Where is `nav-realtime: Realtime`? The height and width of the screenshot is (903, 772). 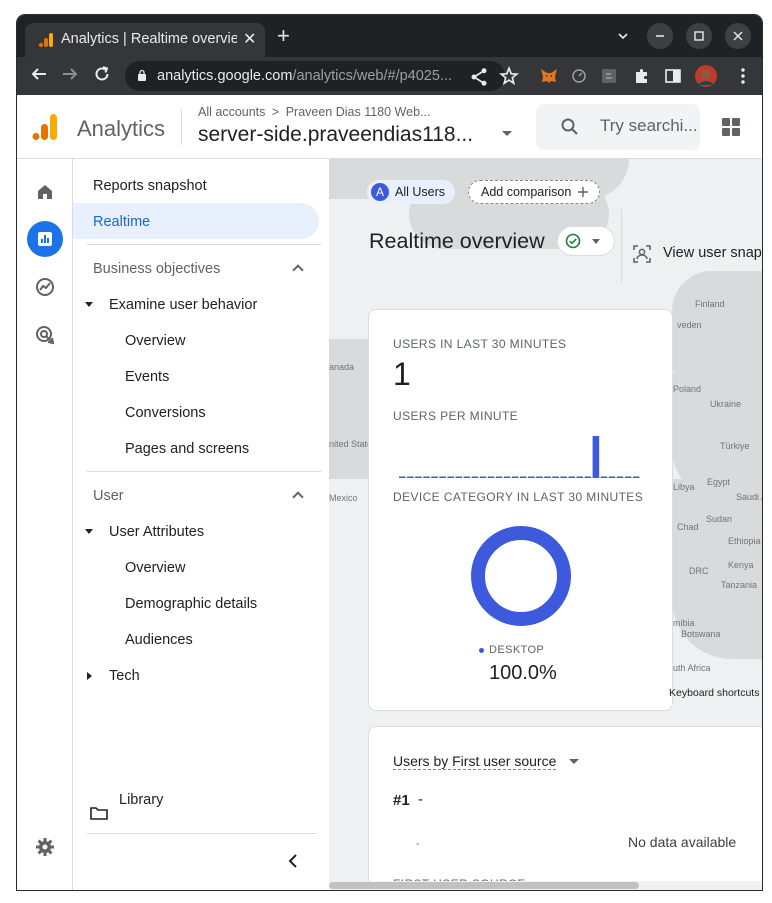 nav-realtime: Realtime is located at coordinates (121, 222).